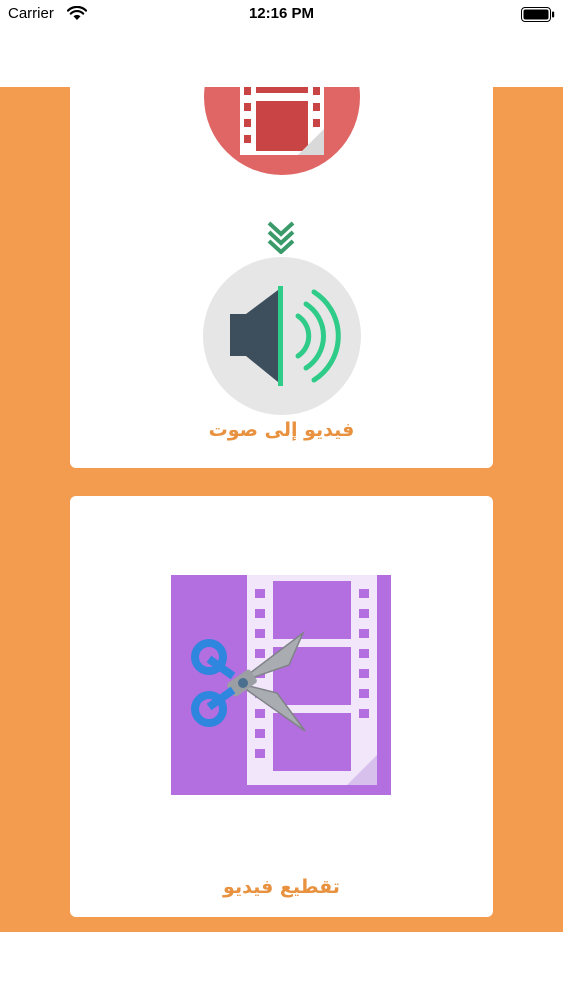  Describe the element at coordinates (281, 237) in the screenshot. I see `double-chevron-down-icon` at that location.